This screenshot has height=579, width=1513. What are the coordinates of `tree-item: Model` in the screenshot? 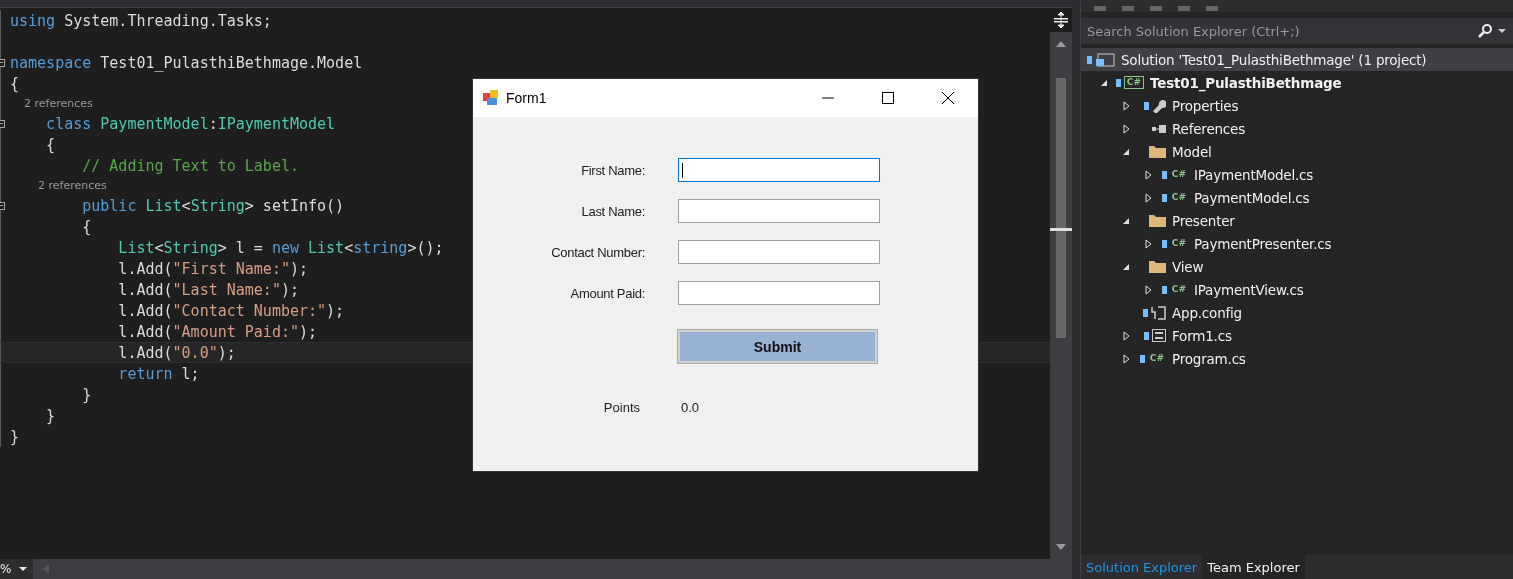 It's located at (1297, 151).